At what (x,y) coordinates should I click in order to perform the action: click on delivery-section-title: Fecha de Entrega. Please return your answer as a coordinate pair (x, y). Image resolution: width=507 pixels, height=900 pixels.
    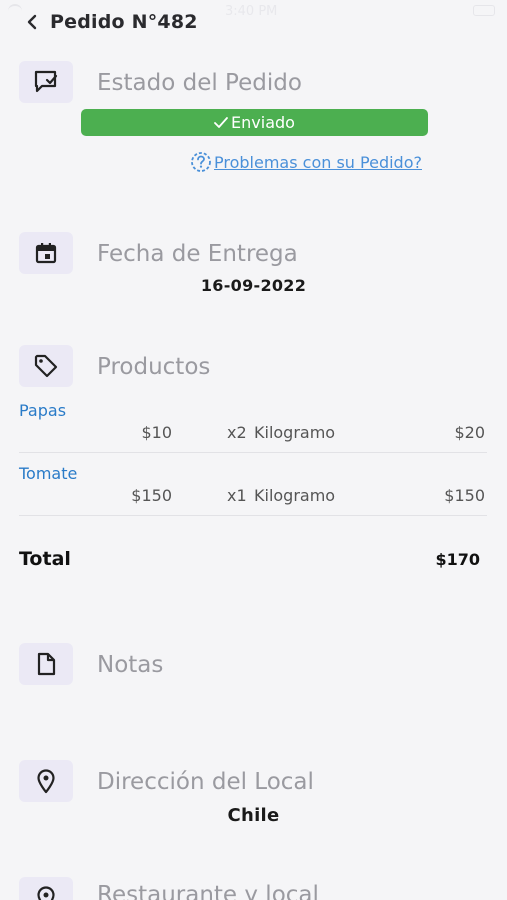
    Looking at the image, I should click on (197, 254).